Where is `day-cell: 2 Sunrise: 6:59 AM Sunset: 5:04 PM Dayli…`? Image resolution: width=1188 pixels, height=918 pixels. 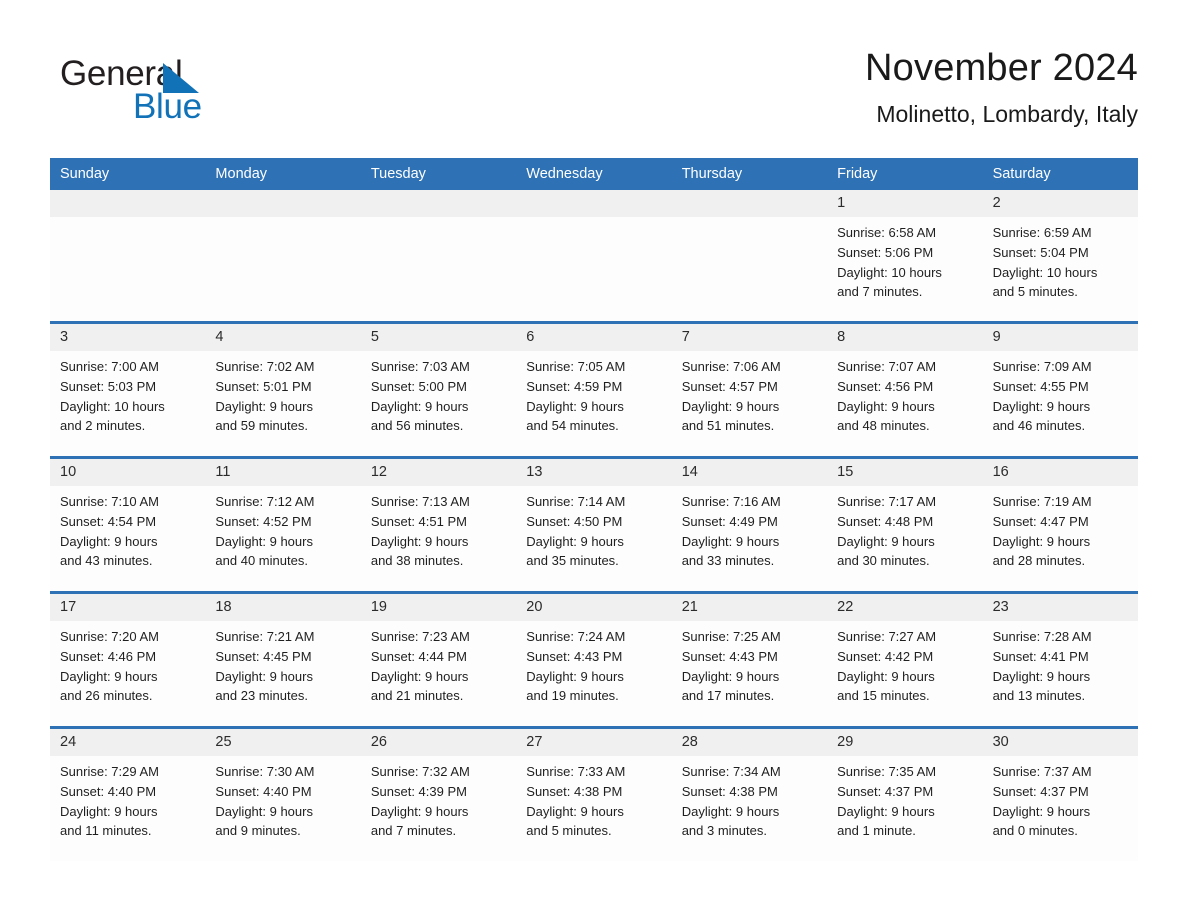
day-cell: 2 Sunrise: 6:59 AM Sunset: 5:04 PM Dayli… is located at coordinates (1060, 255).